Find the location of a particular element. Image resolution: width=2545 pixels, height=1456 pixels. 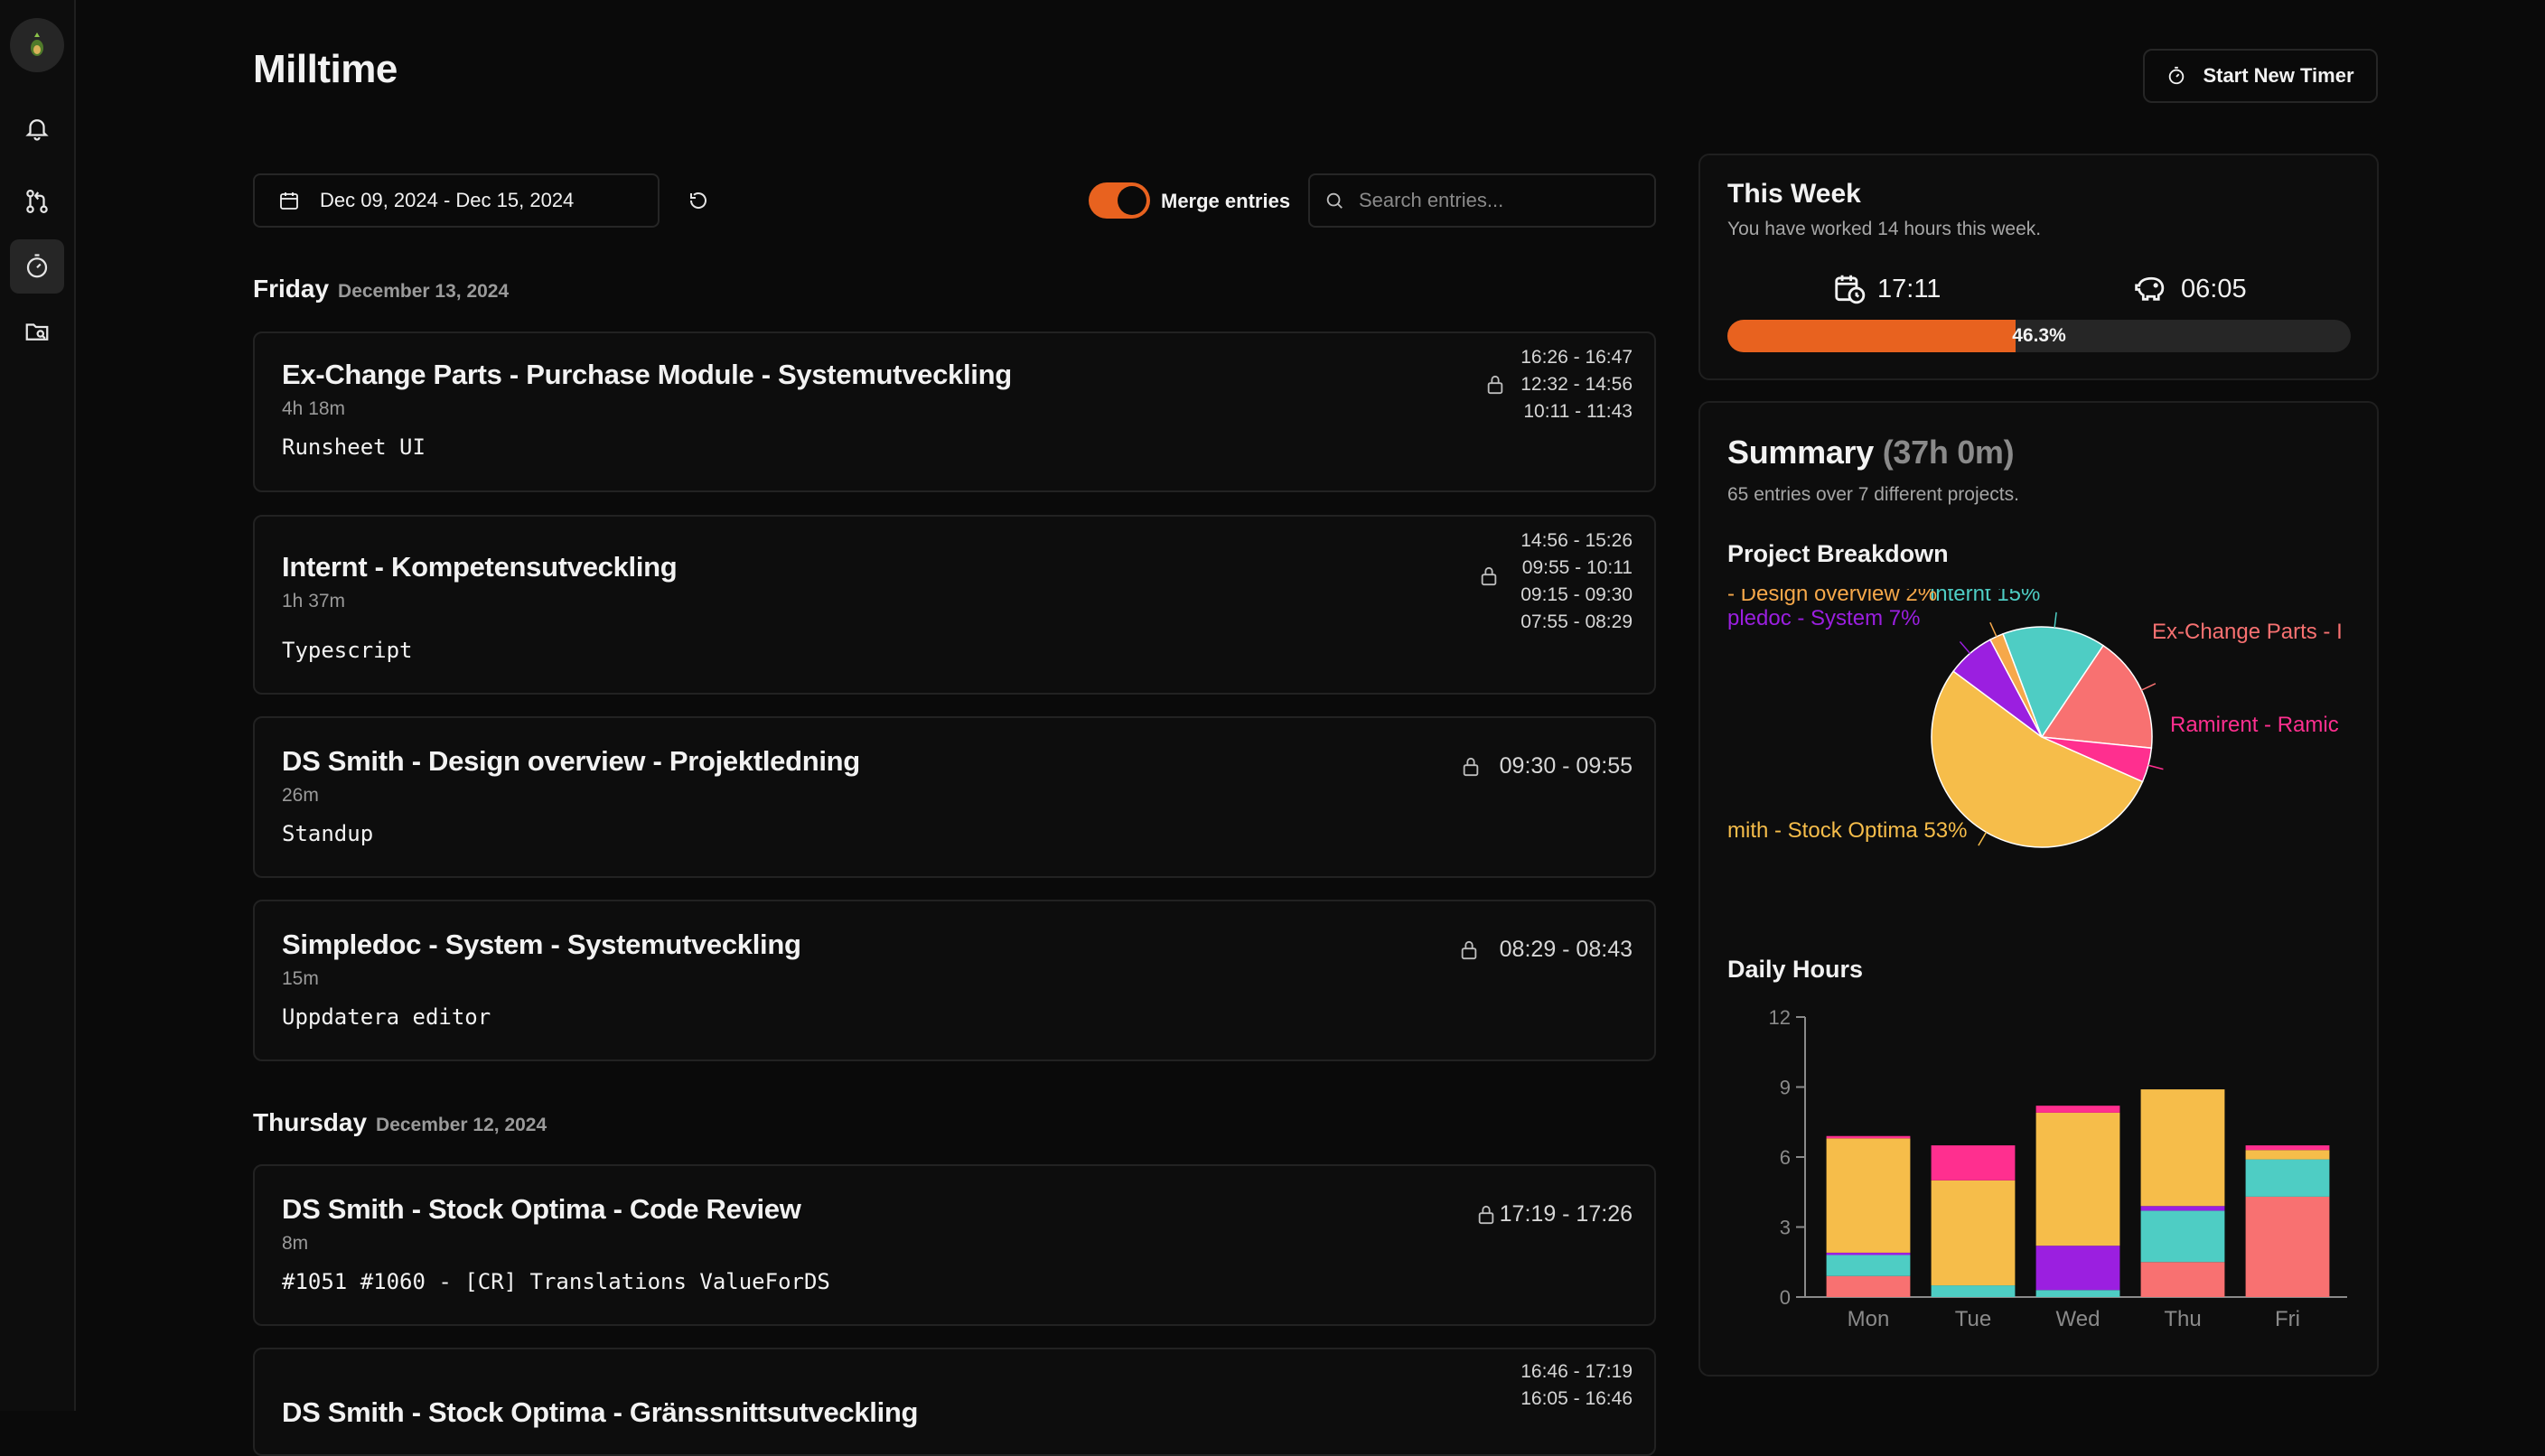

y-tick-label: 6 is located at coordinates (1785, 1157).